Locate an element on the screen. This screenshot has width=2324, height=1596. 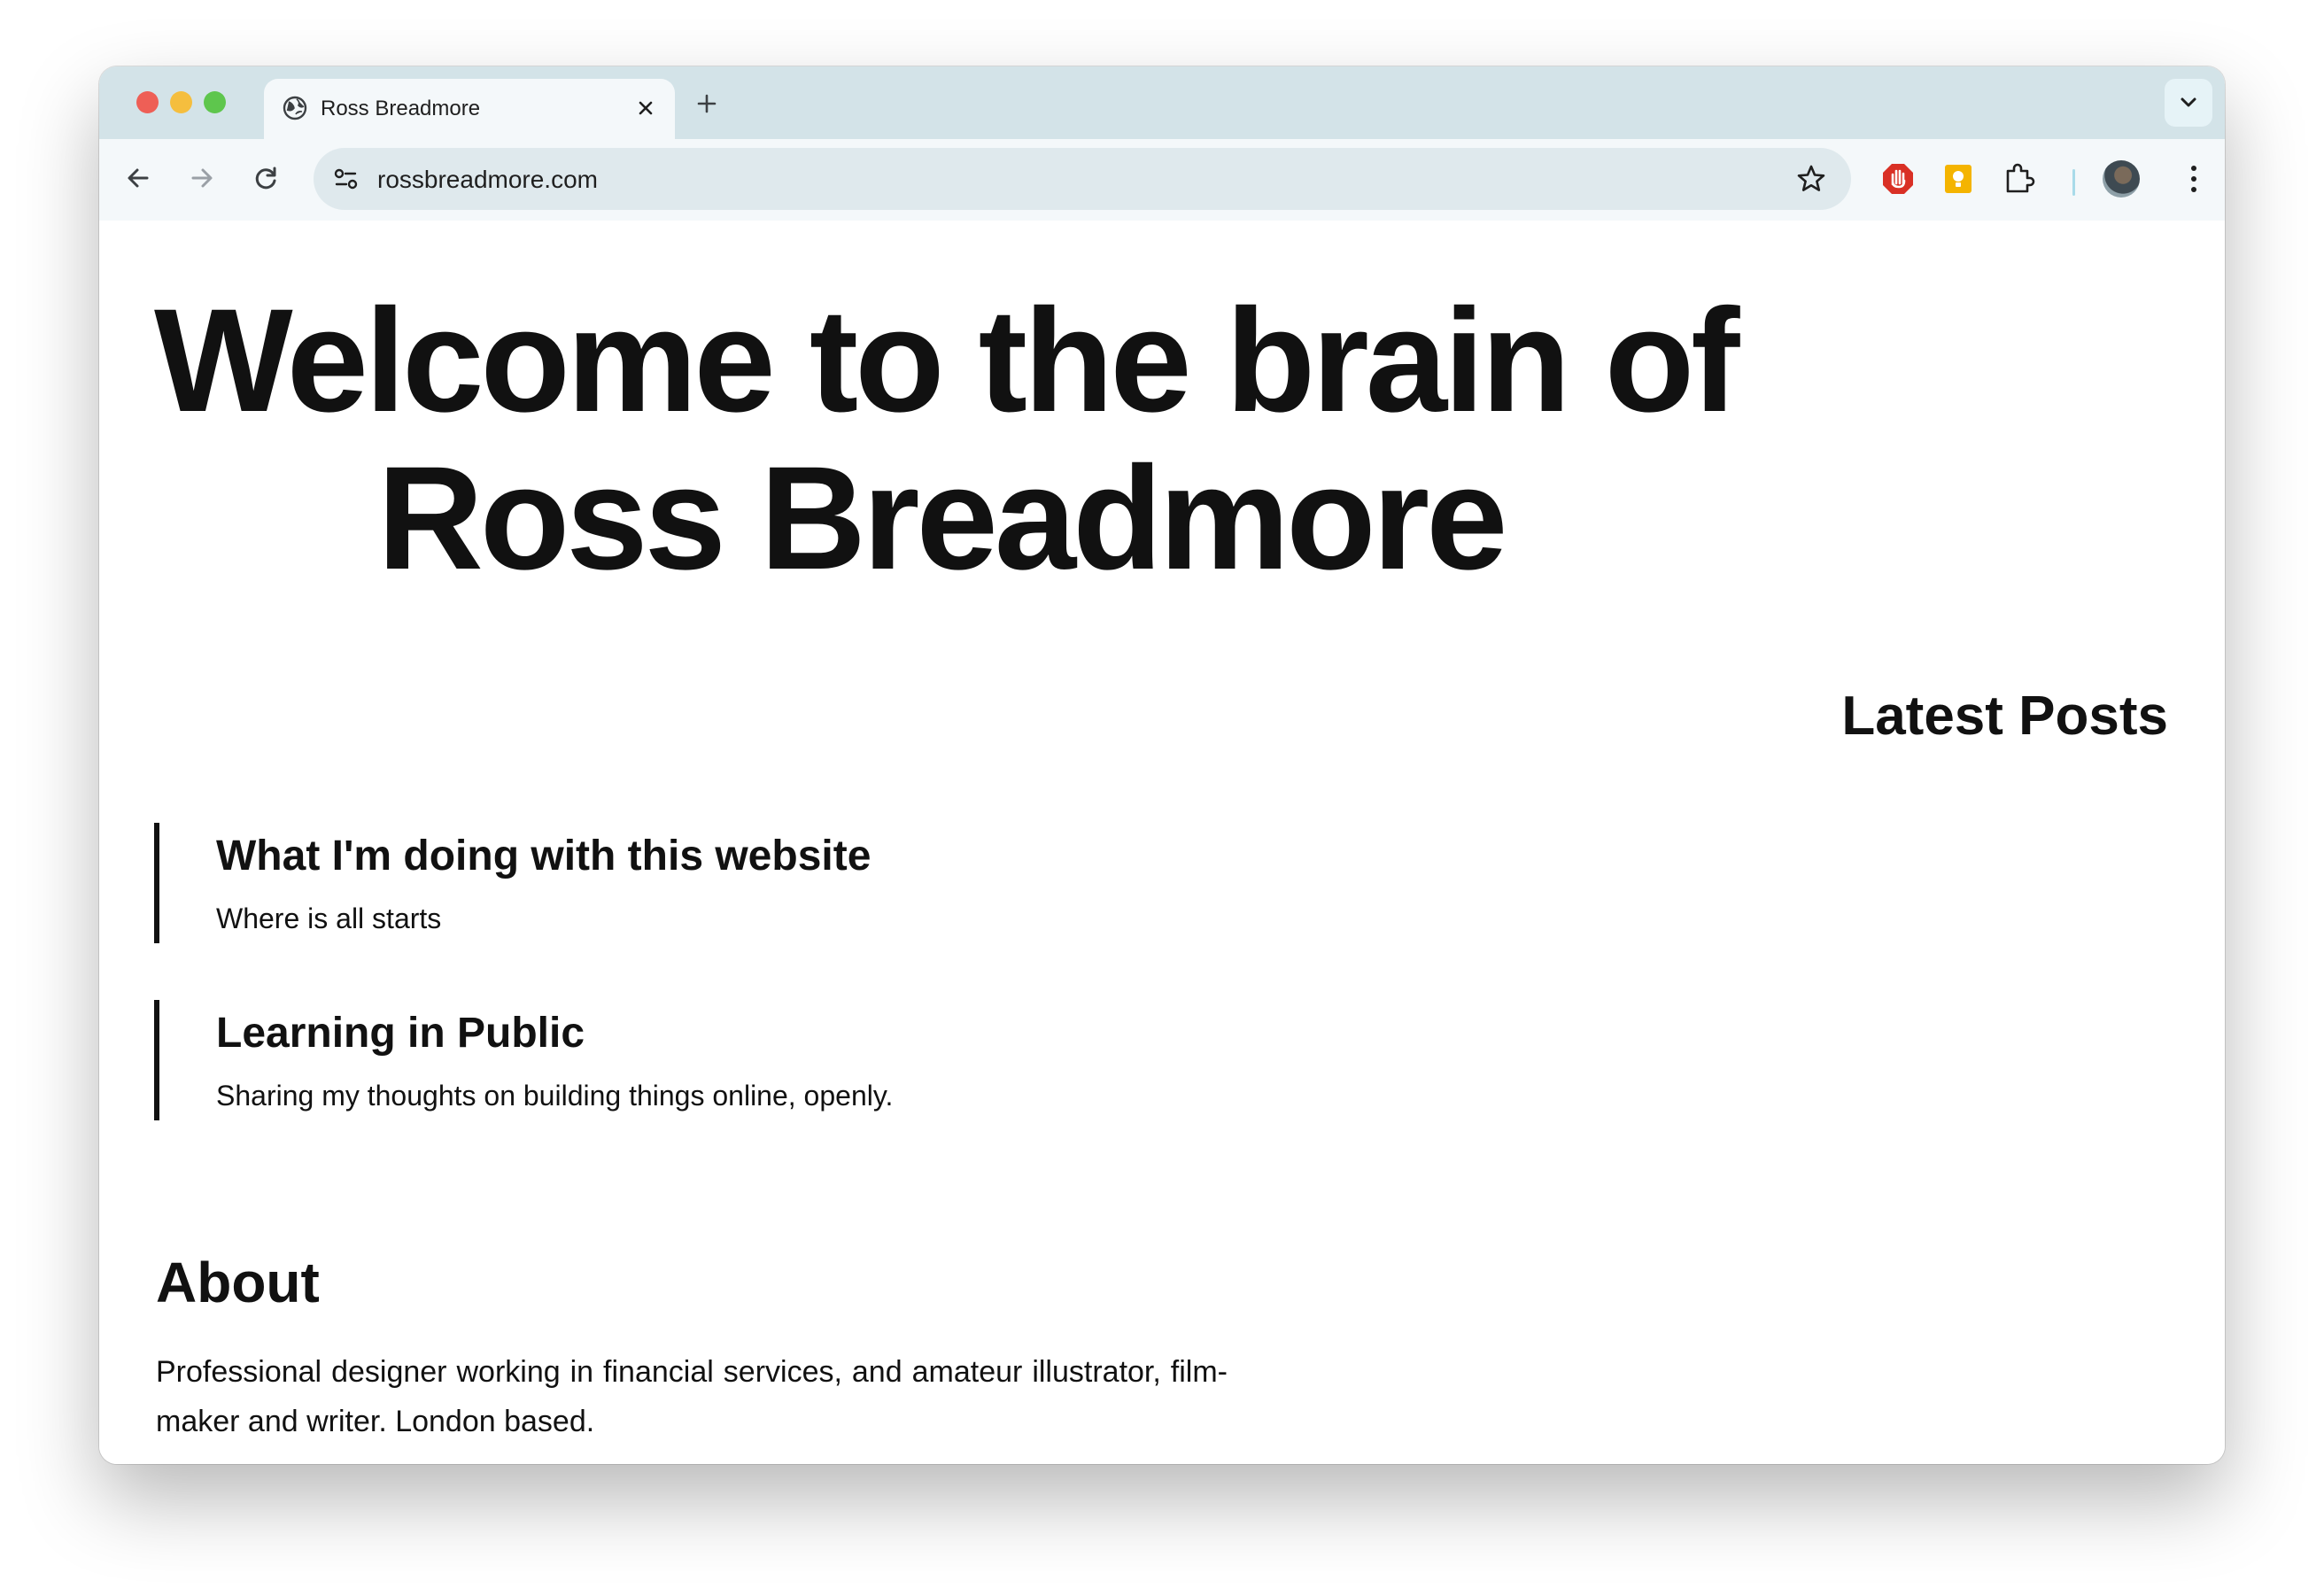
browser-toolbar: rossbreadmore.com is located at coordinates (1162, 181).